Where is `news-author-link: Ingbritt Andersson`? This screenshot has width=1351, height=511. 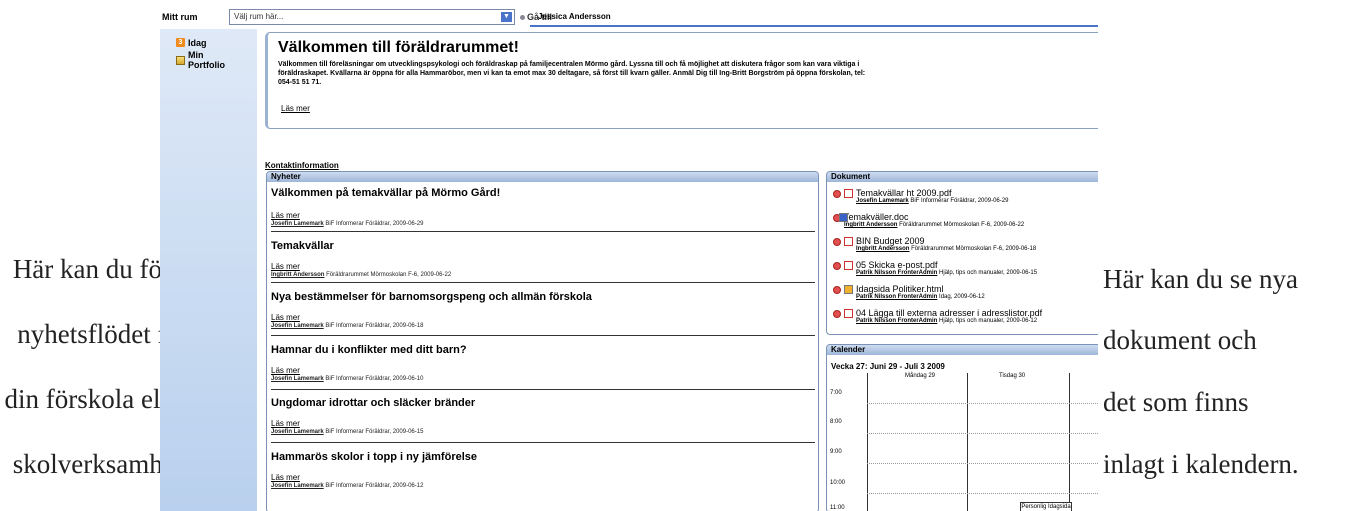
news-author-link: Ingbritt Andersson is located at coordinates (297, 275).